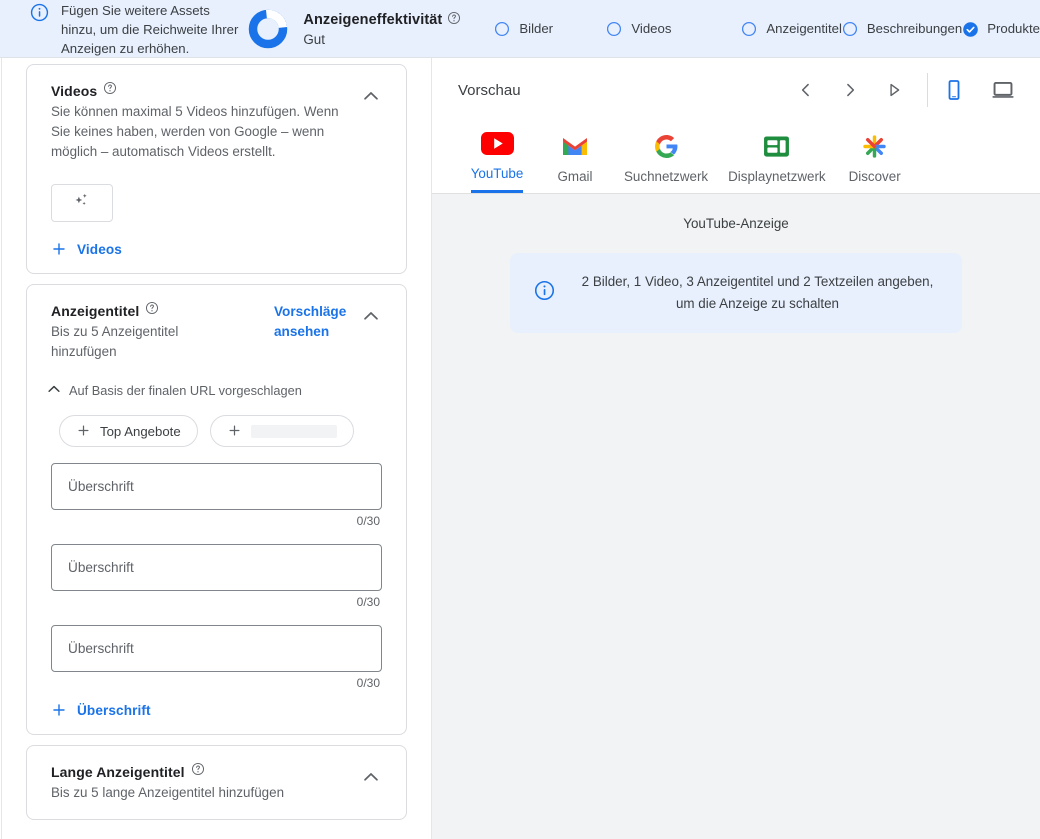  What do you see at coordinates (168, 792) in the screenshot?
I see `card-description: Bis zu 5 lange Anzeigentitel hinzufügen` at bounding box center [168, 792].